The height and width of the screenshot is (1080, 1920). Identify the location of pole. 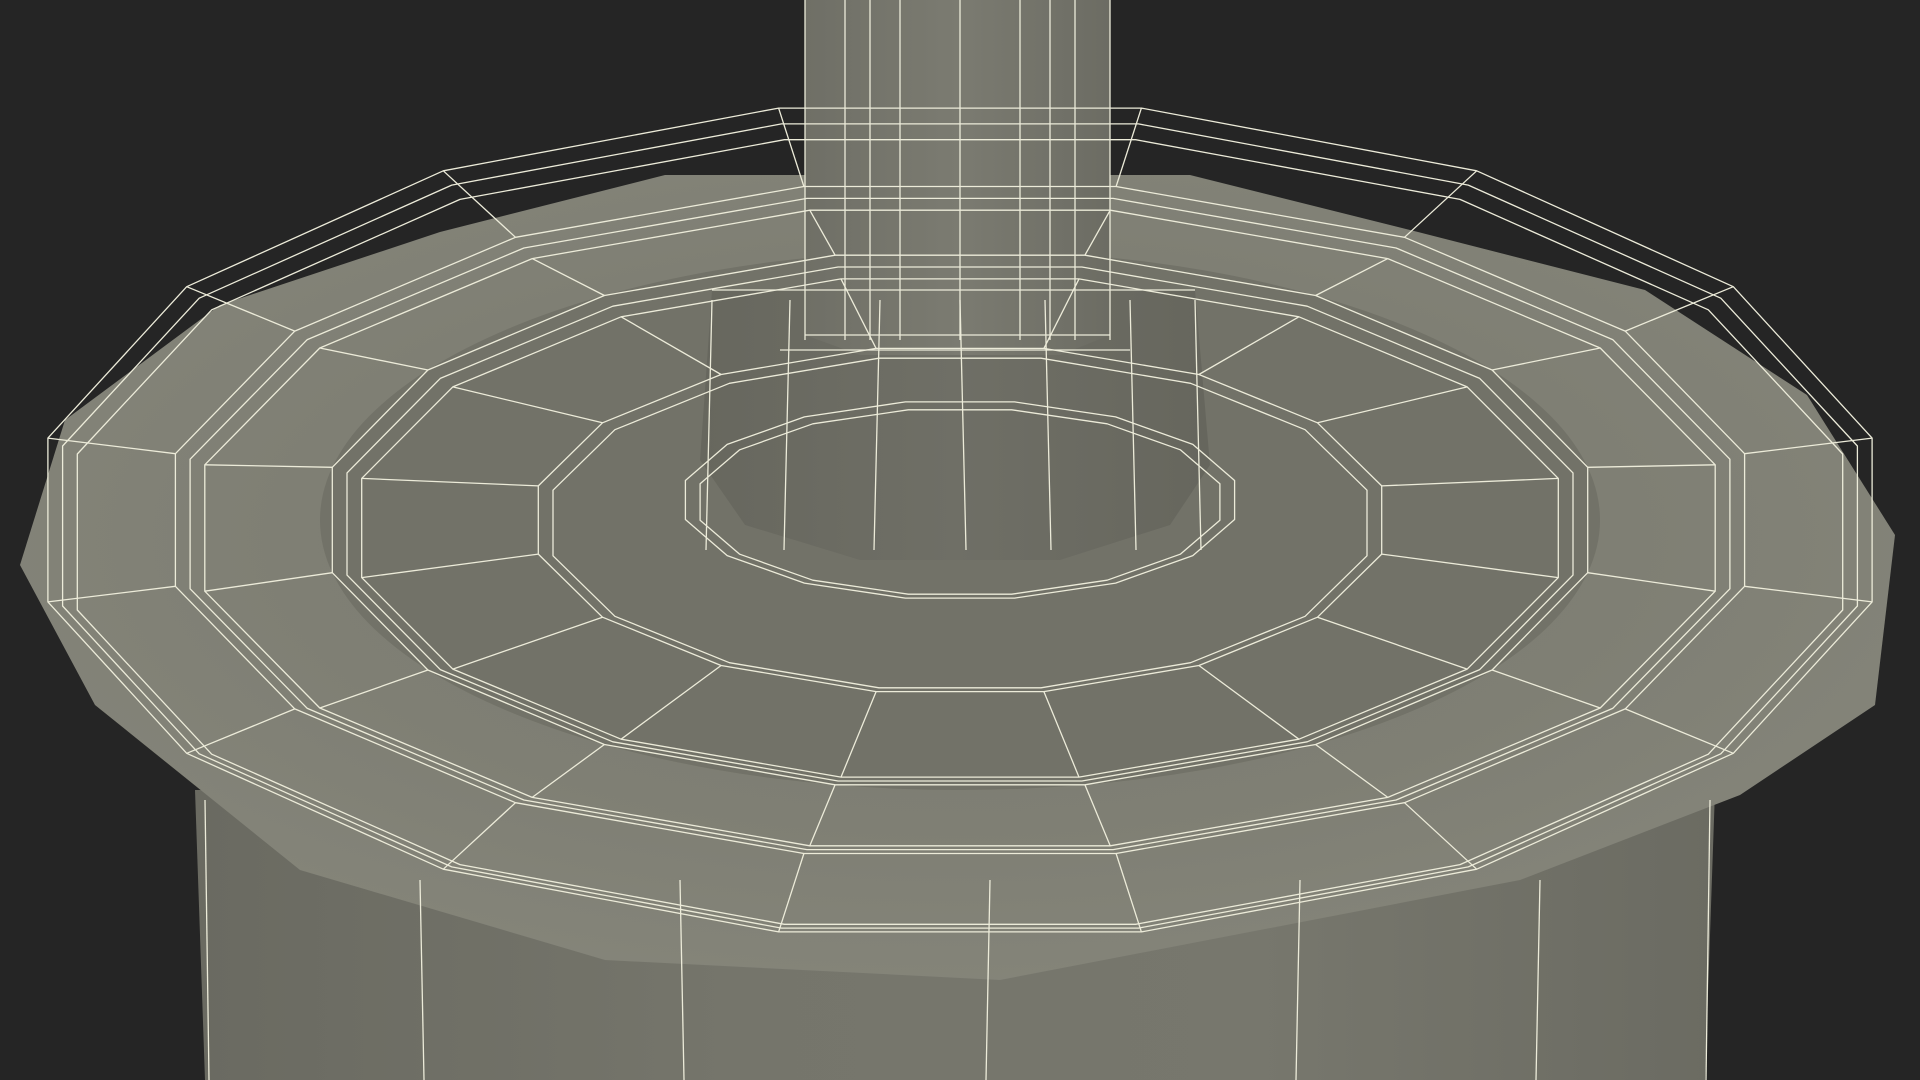
(957, 177).